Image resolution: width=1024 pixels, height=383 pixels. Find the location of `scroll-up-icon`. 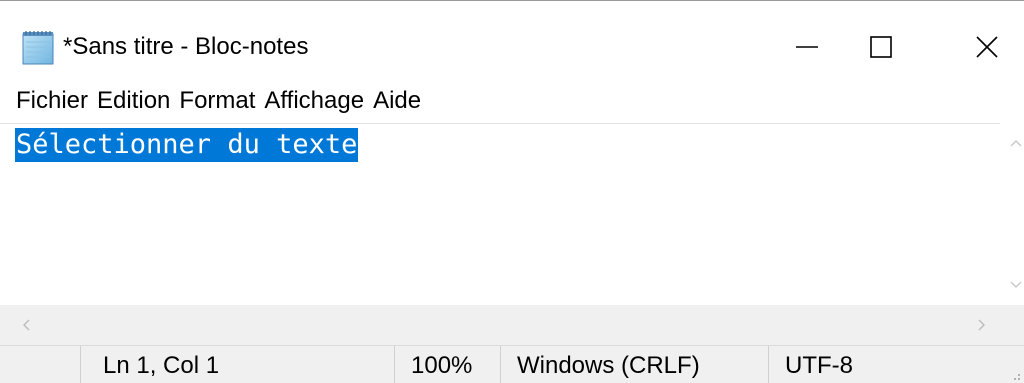

scroll-up-icon is located at coordinates (1016, 143).